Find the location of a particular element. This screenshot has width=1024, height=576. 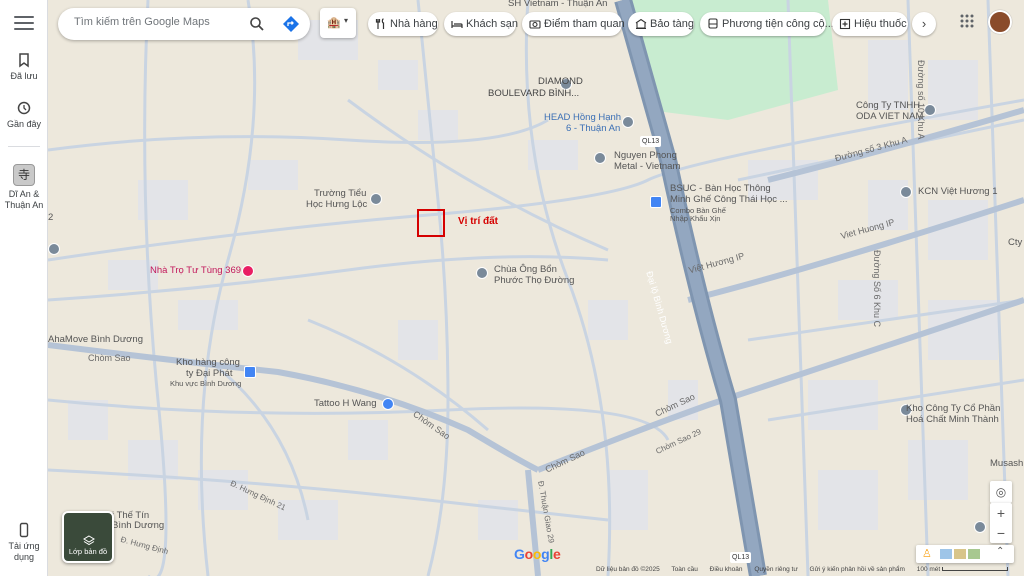

label-diamond: DIAMOND is located at coordinates (560, 81).